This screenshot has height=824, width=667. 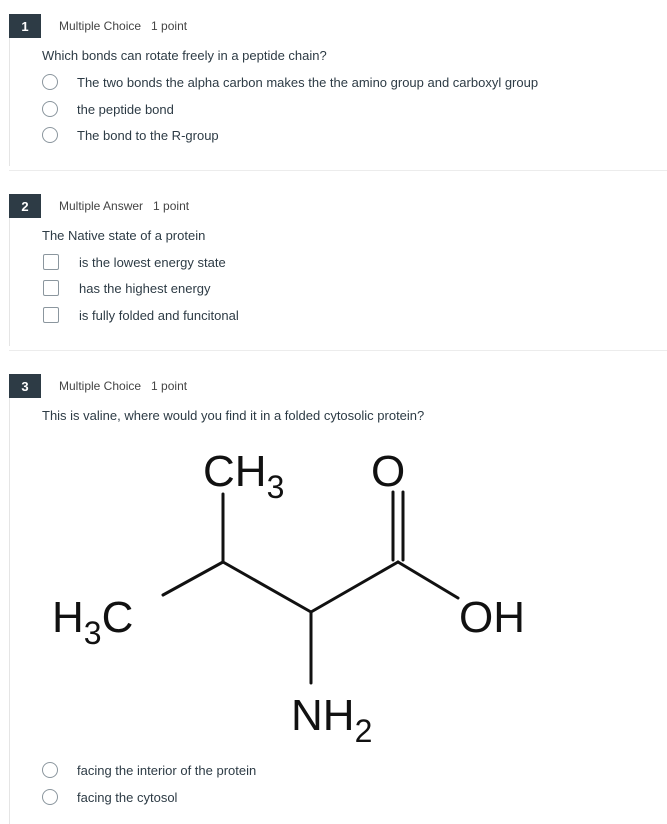 I want to click on bond-c-carbonyl, so click(x=354, y=587).